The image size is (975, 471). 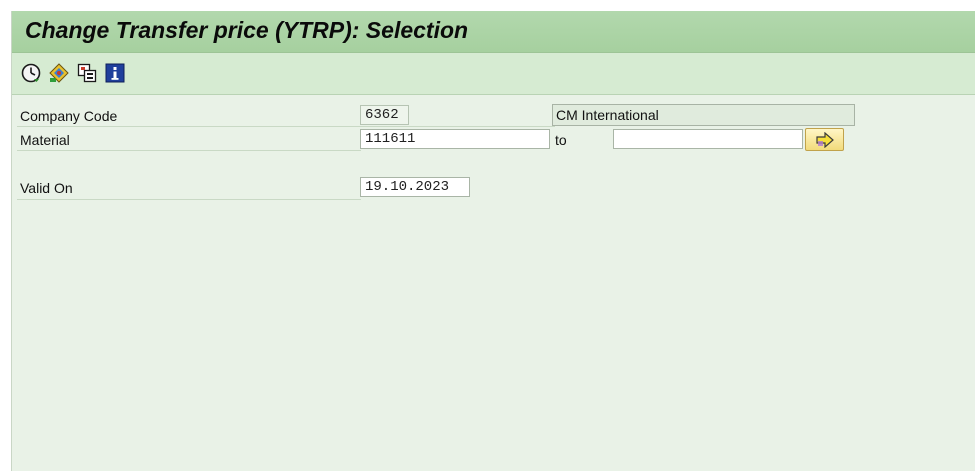 What do you see at coordinates (493, 74) in the screenshot?
I see `application-toolbar` at bounding box center [493, 74].